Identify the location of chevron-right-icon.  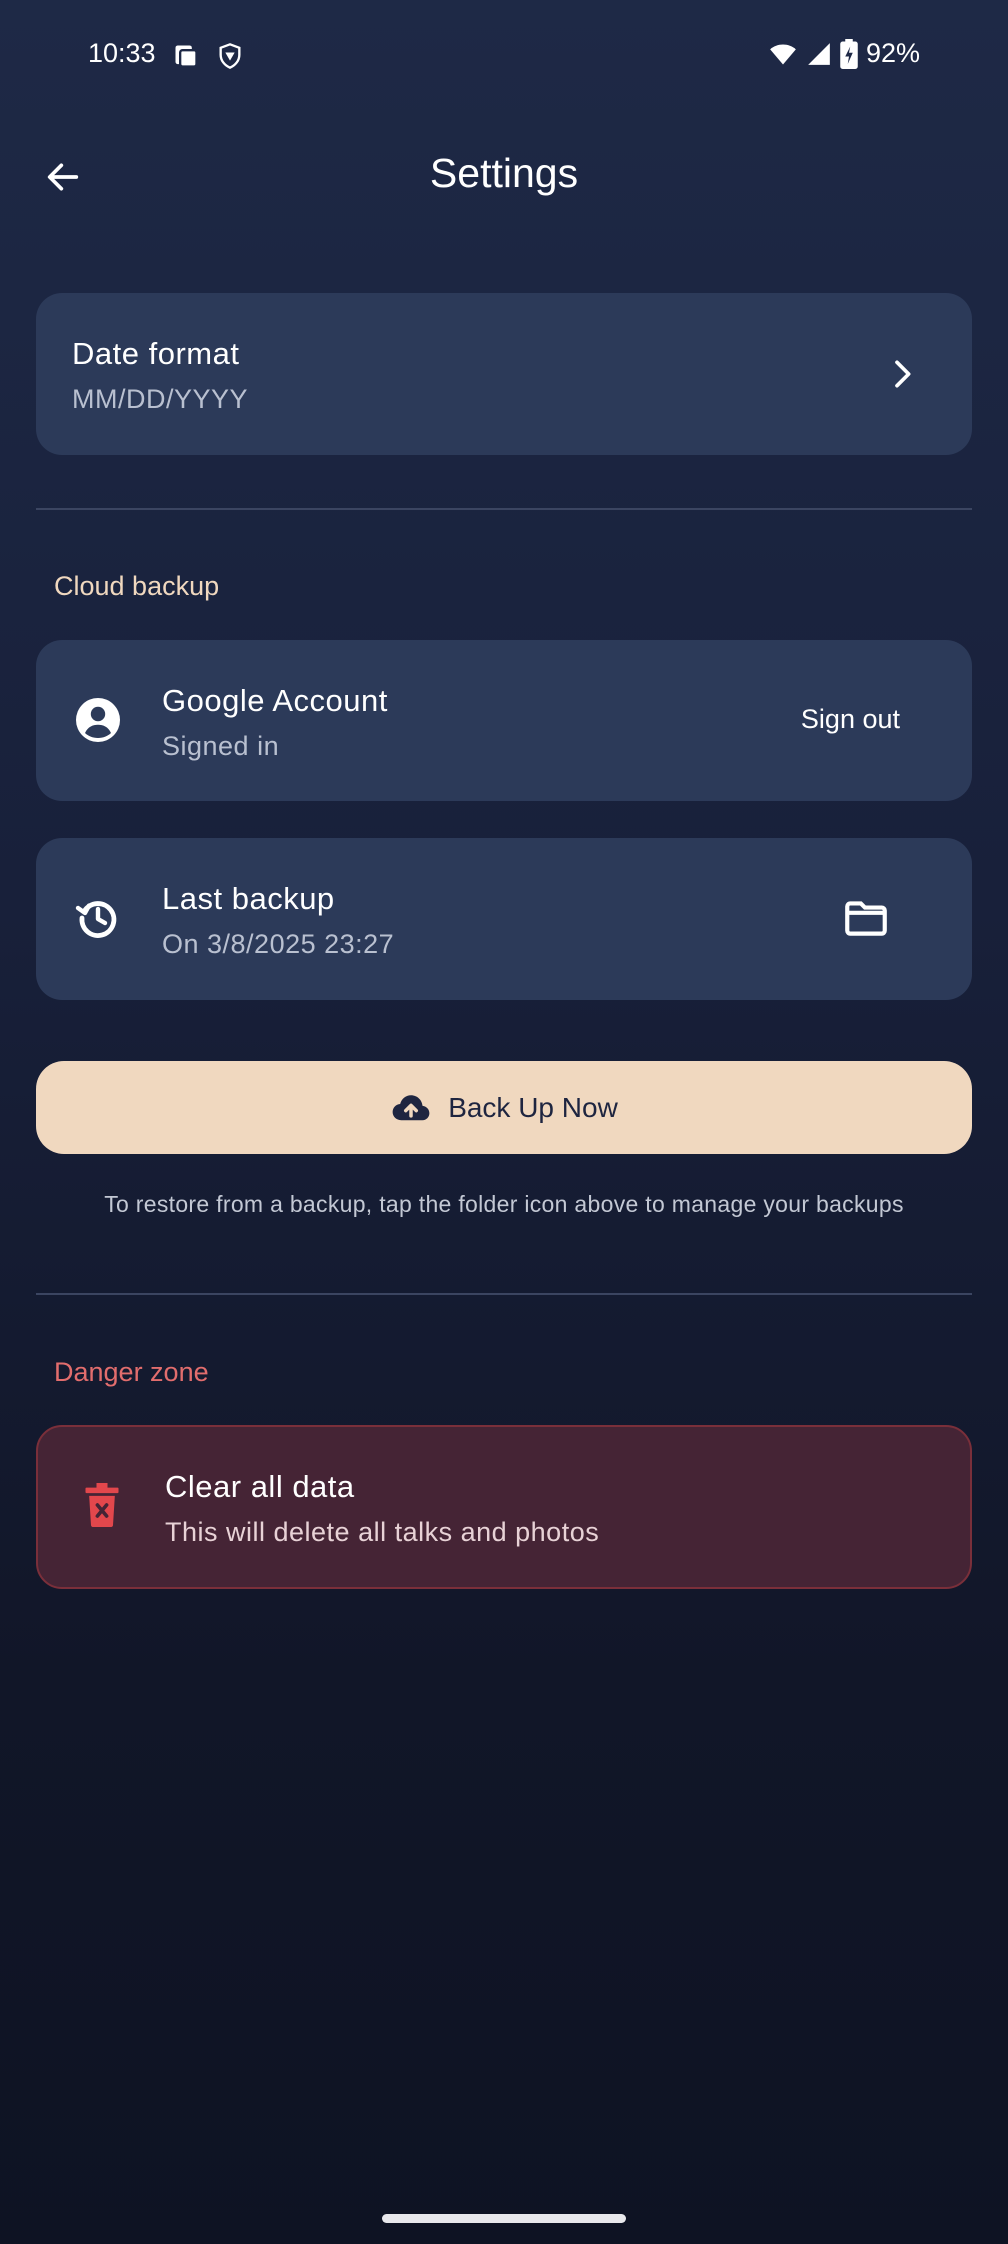
(903, 374).